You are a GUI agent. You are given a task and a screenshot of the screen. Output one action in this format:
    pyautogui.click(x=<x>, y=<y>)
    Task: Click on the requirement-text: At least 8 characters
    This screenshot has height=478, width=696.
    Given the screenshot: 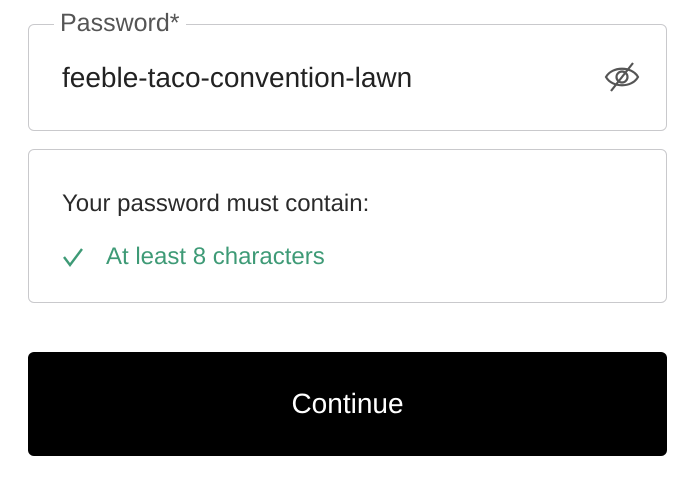 What is the action you would take?
    pyautogui.click(x=215, y=257)
    